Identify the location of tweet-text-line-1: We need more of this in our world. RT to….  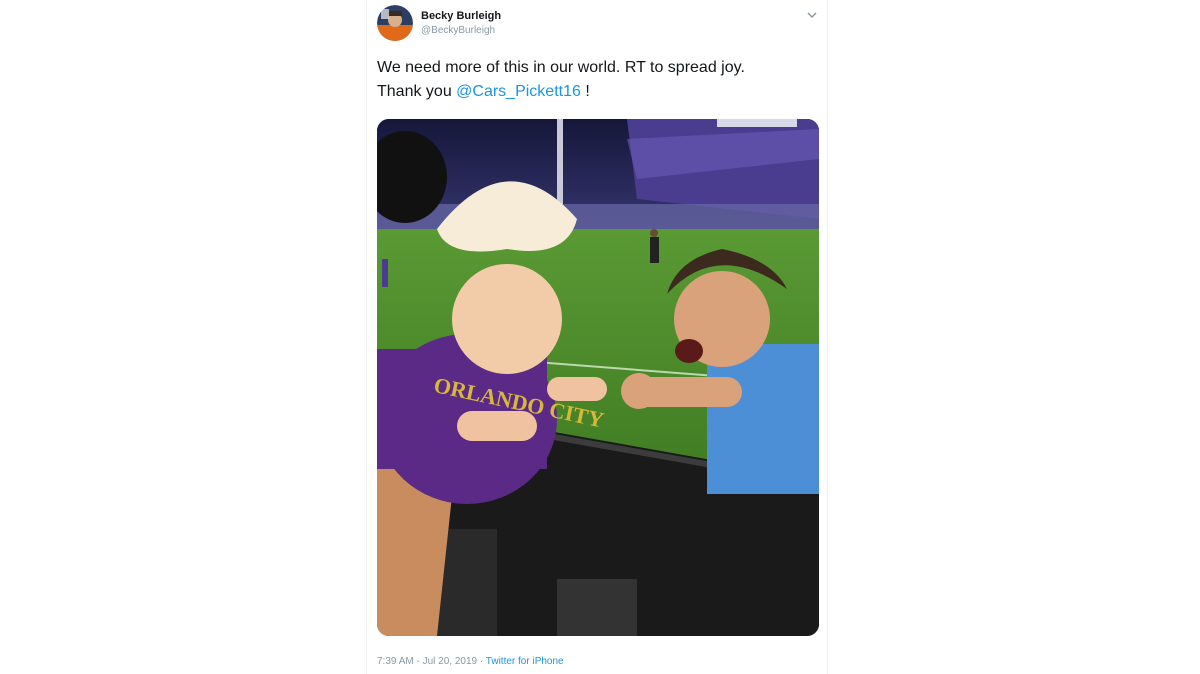
(561, 67).